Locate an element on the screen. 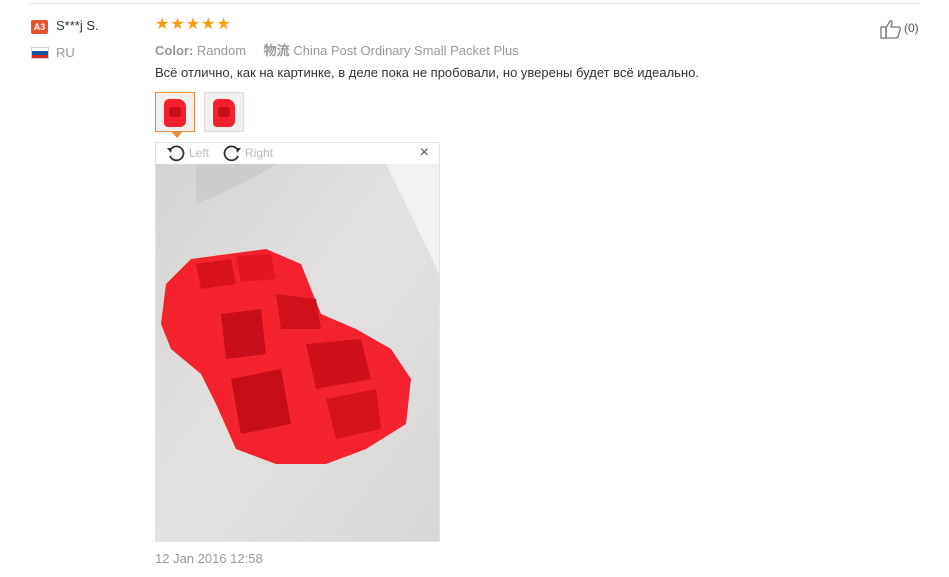  review-date: 12 Jan 2016 12:58 is located at coordinates (209, 558).